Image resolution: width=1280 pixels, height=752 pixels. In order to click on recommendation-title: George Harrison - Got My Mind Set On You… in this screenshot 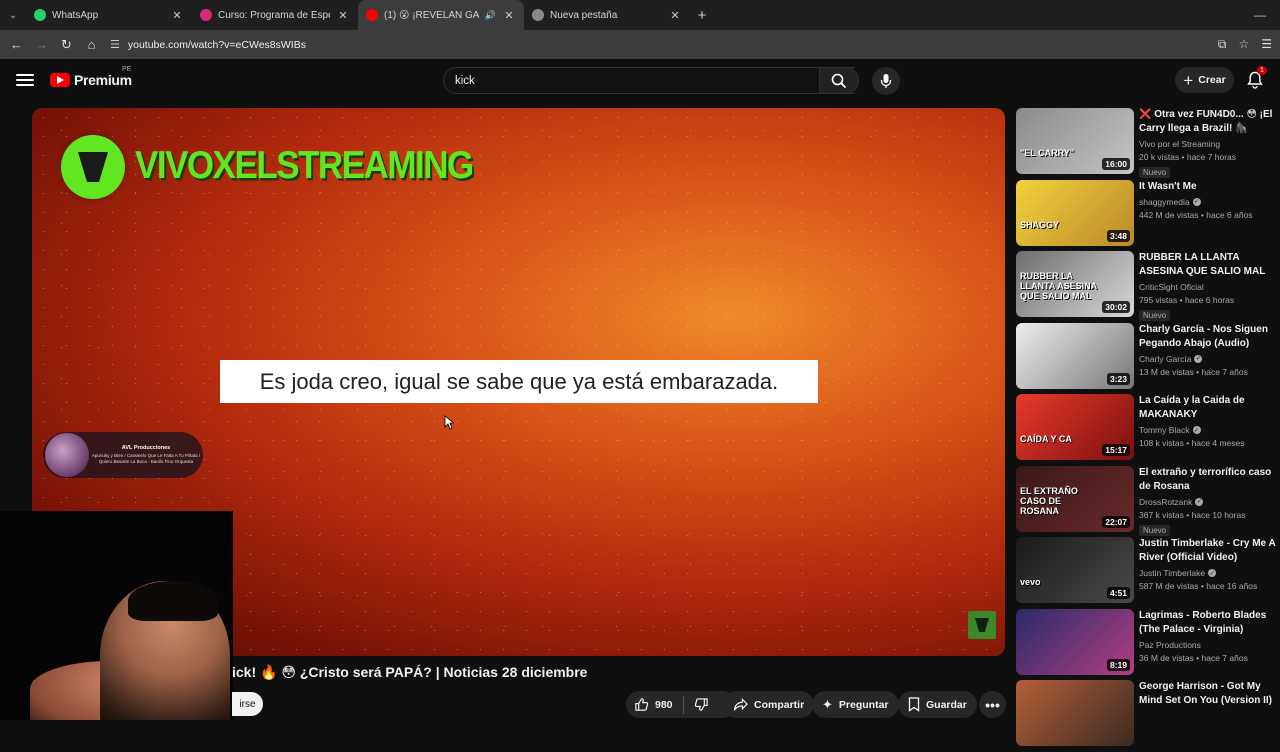, I will do `click(1209, 694)`.